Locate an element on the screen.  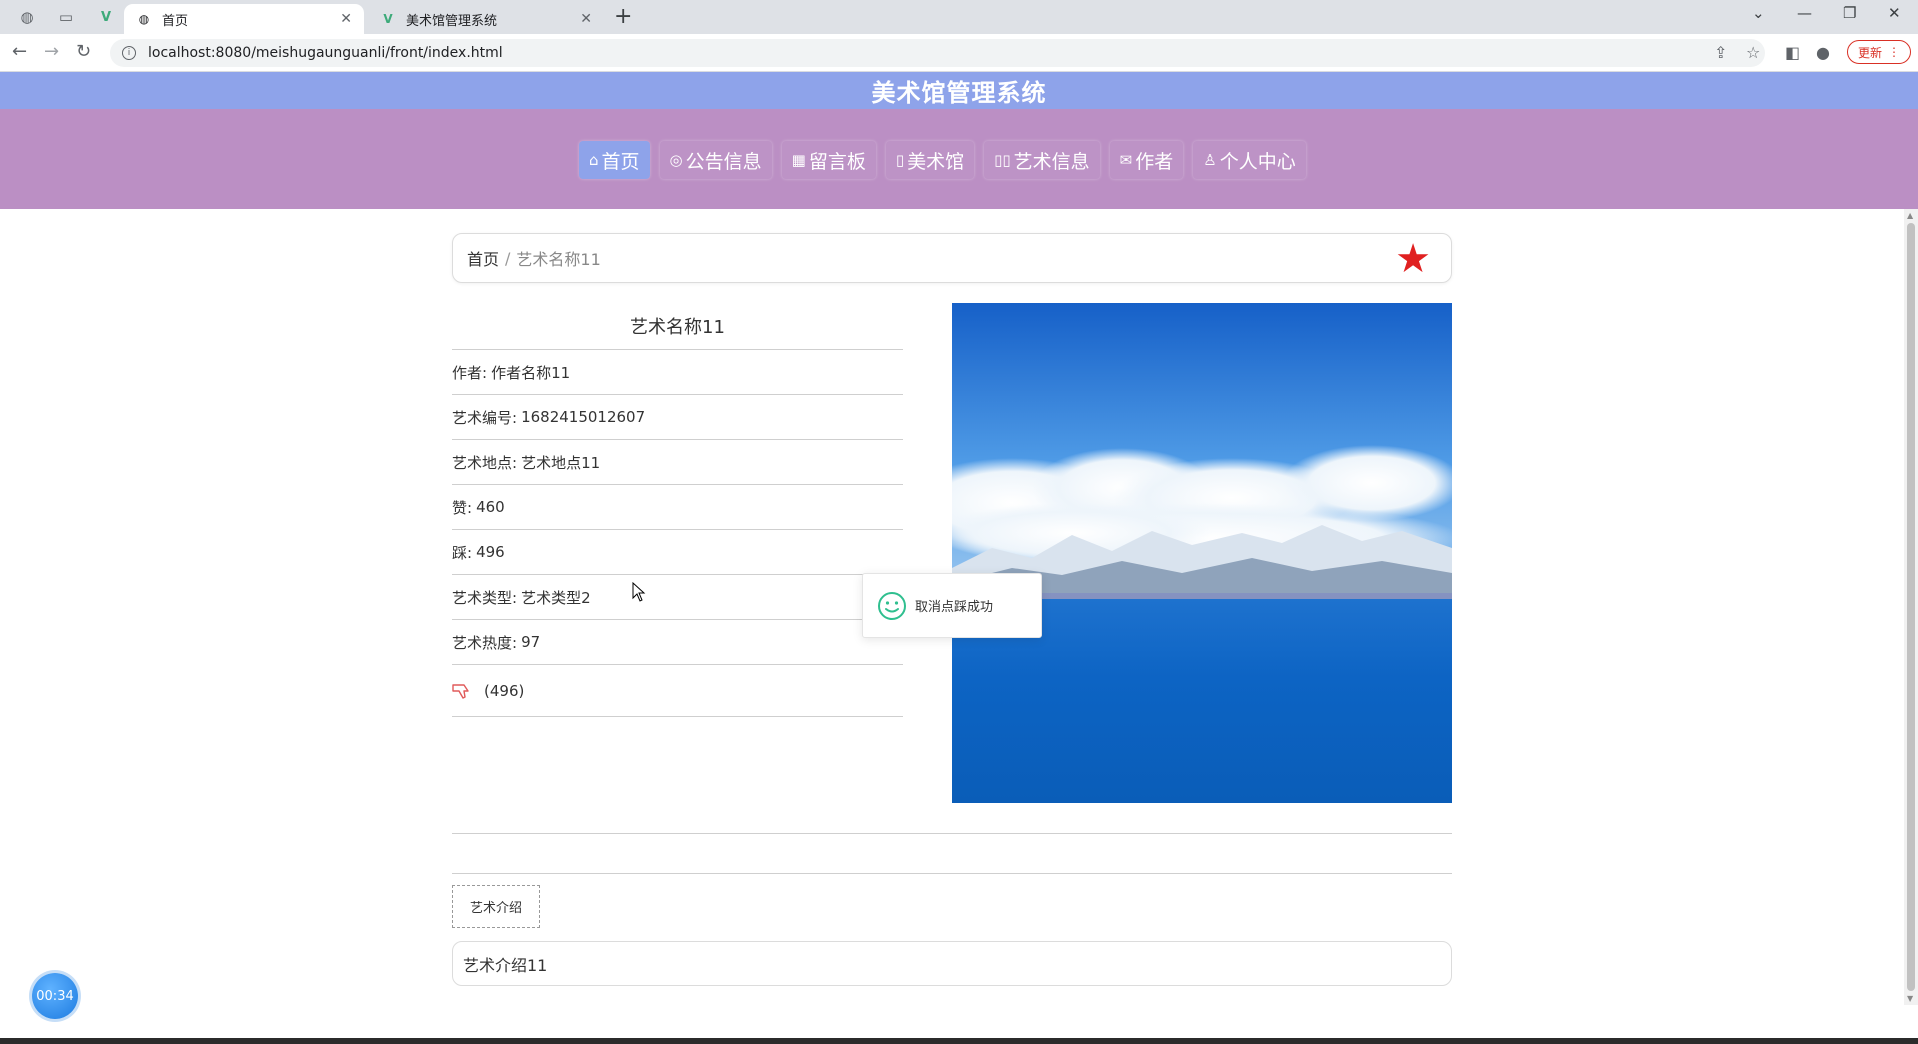
tab-title: 首页 is located at coordinates (175, 21).